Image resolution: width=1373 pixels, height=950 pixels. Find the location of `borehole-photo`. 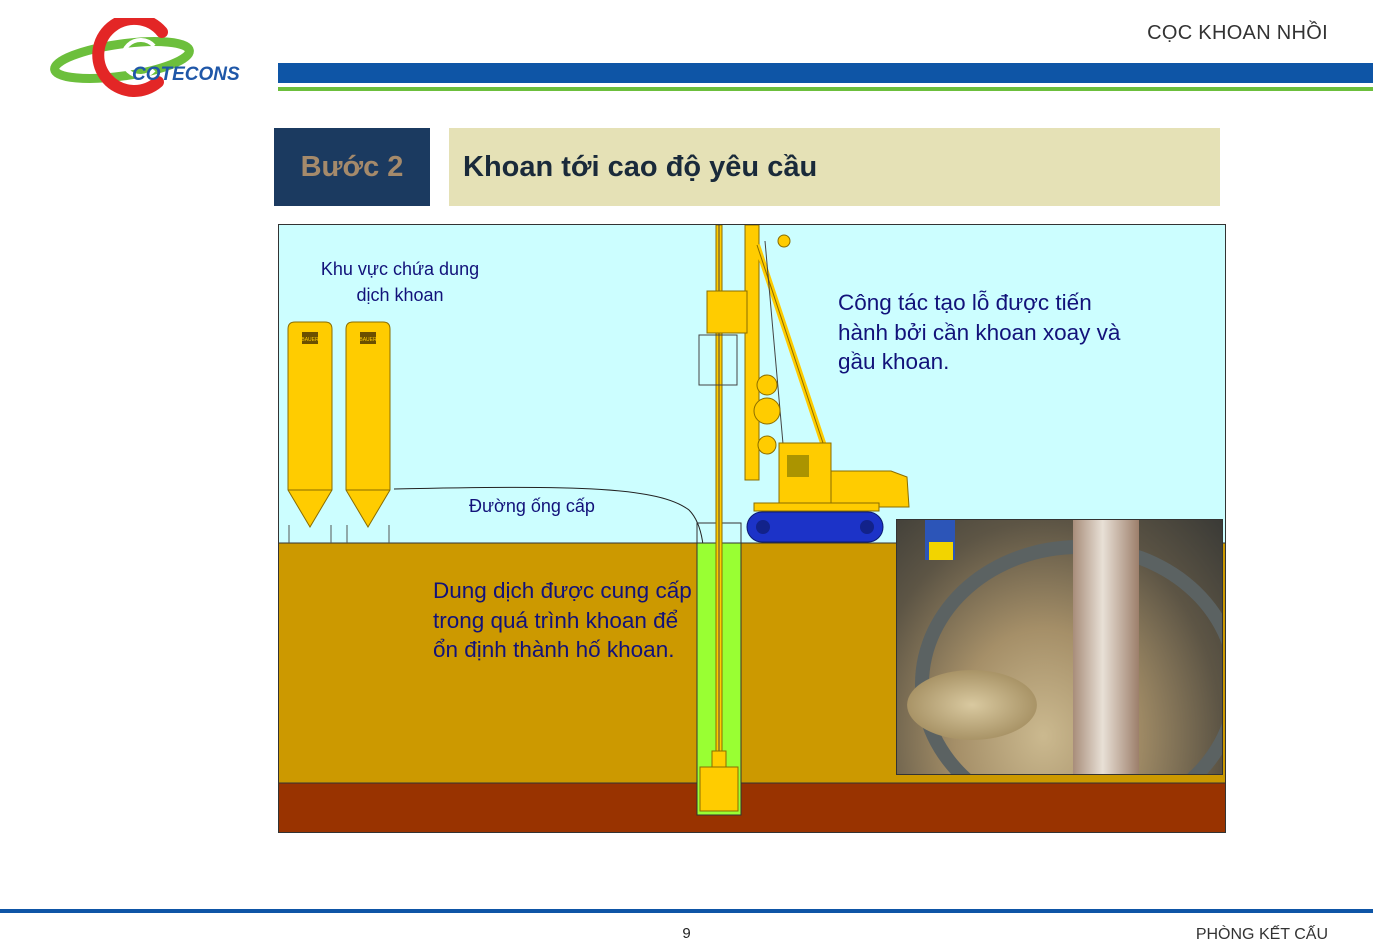

borehole-photo is located at coordinates (1059, 647).